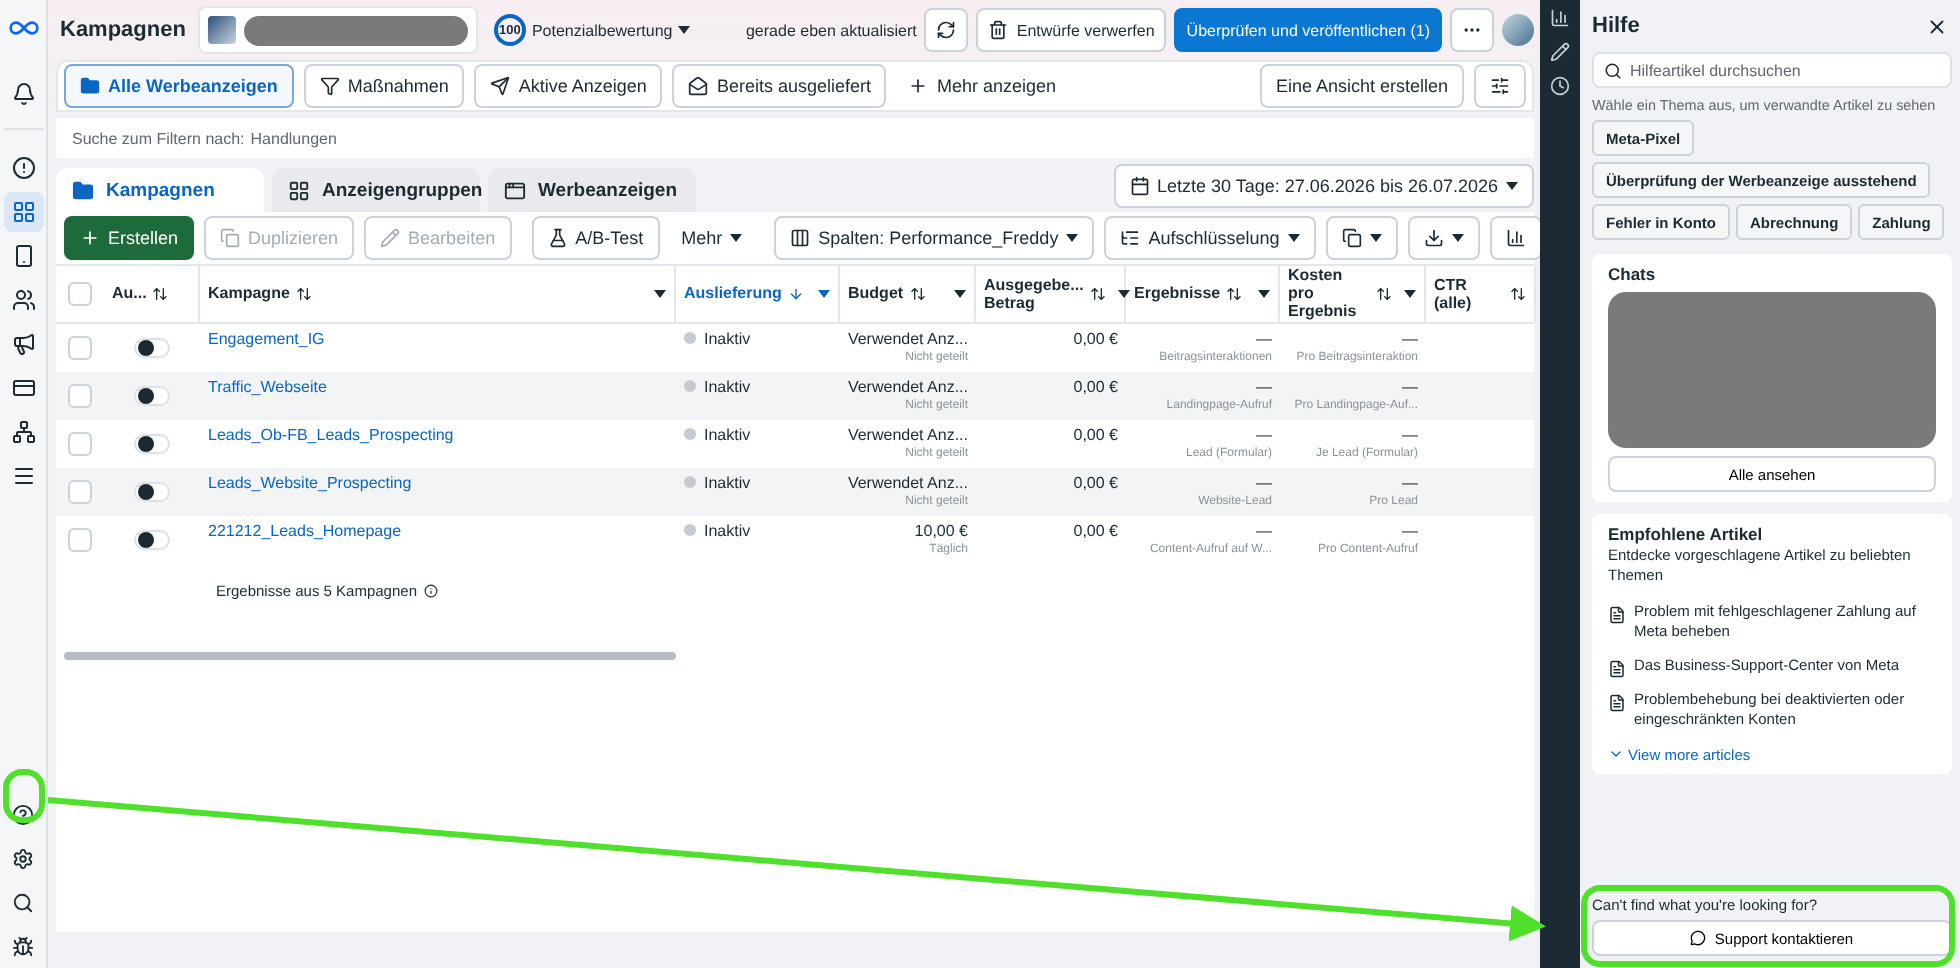 Image resolution: width=1960 pixels, height=968 pixels. What do you see at coordinates (831, 30) in the screenshot?
I see `update-status: gerade eben aktualisiert` at bounding box center [831, 30].